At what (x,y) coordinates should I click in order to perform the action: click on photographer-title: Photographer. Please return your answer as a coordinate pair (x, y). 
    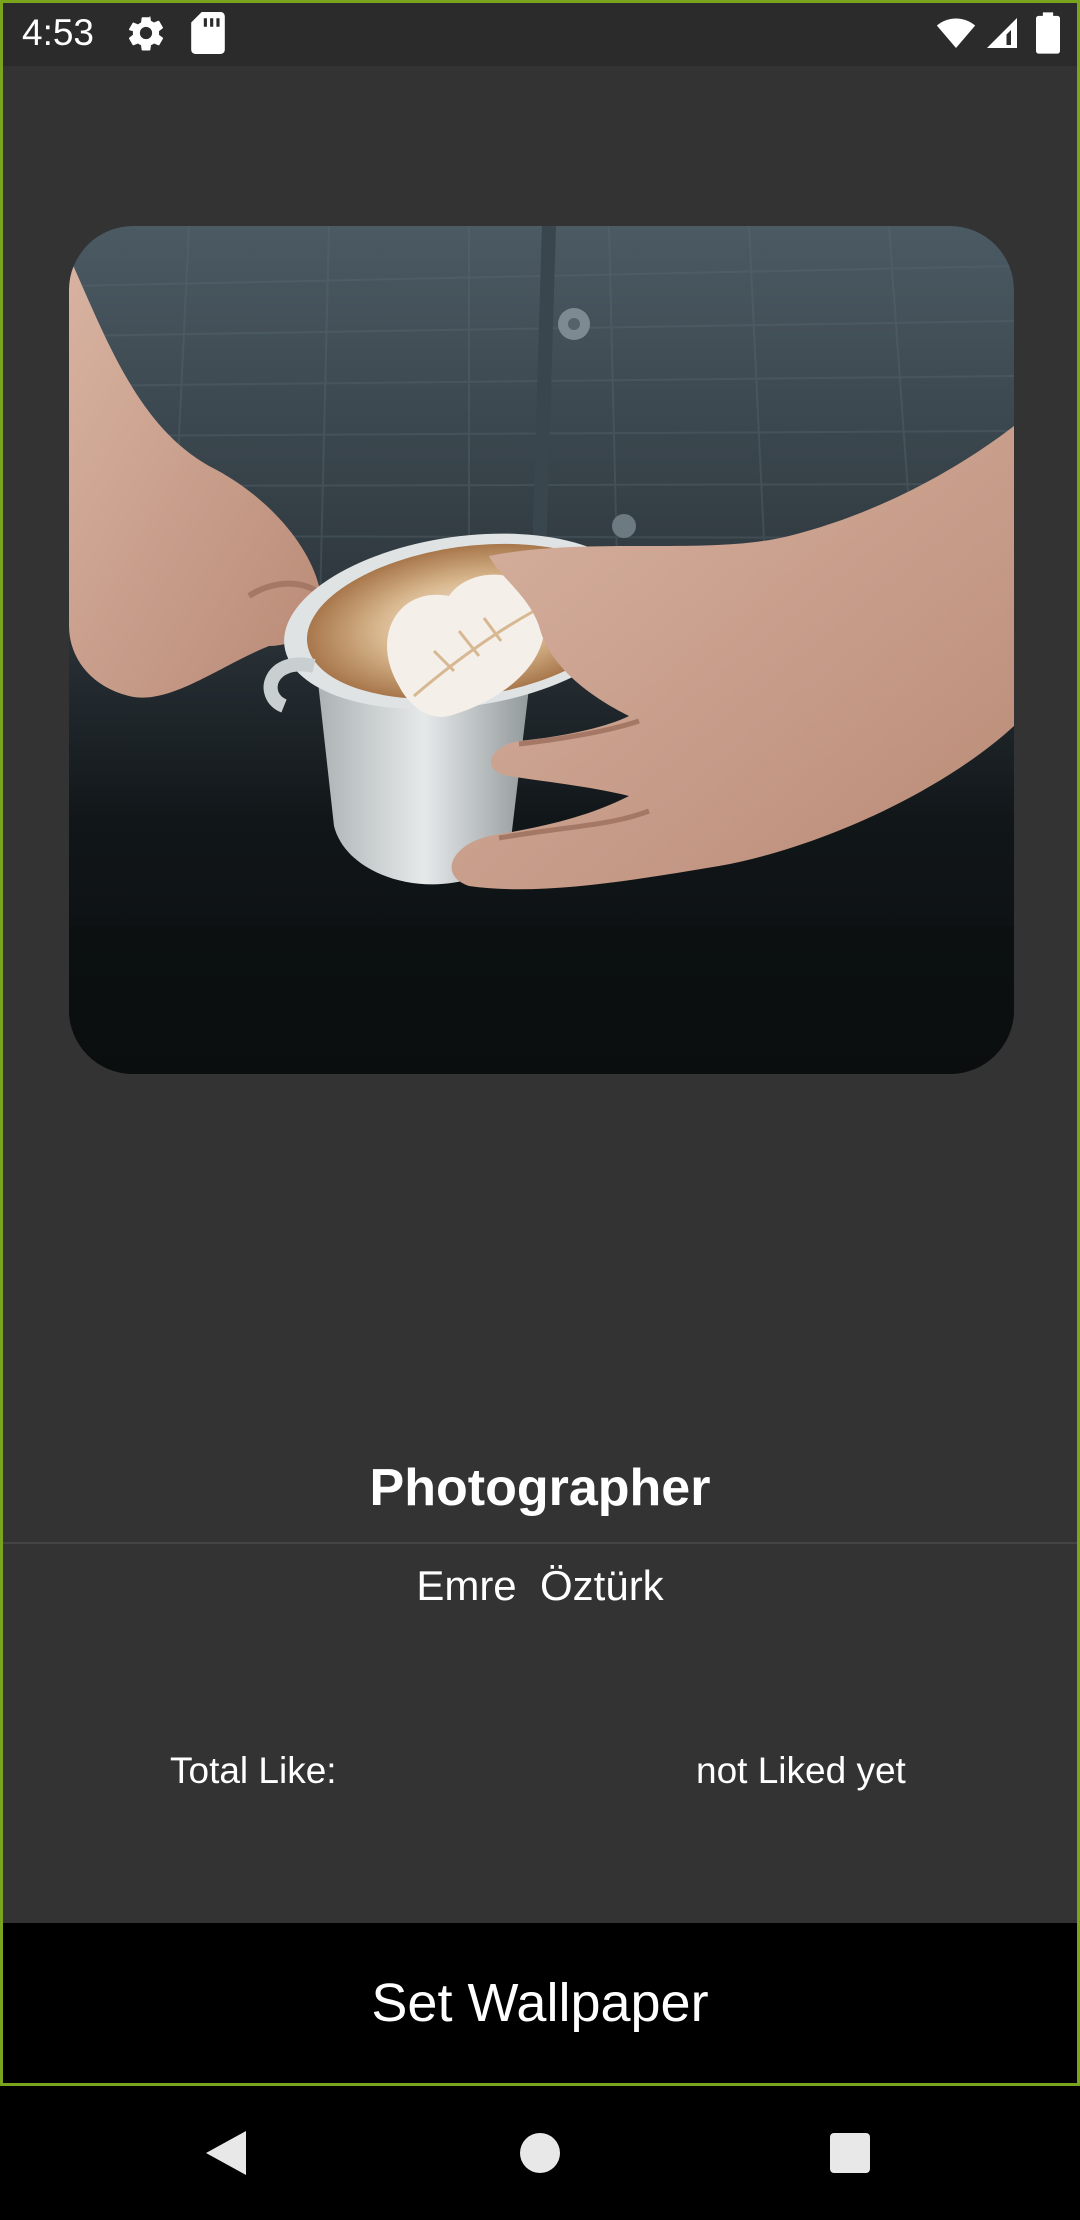
    Looking at the image, I should click on (540, 1488).